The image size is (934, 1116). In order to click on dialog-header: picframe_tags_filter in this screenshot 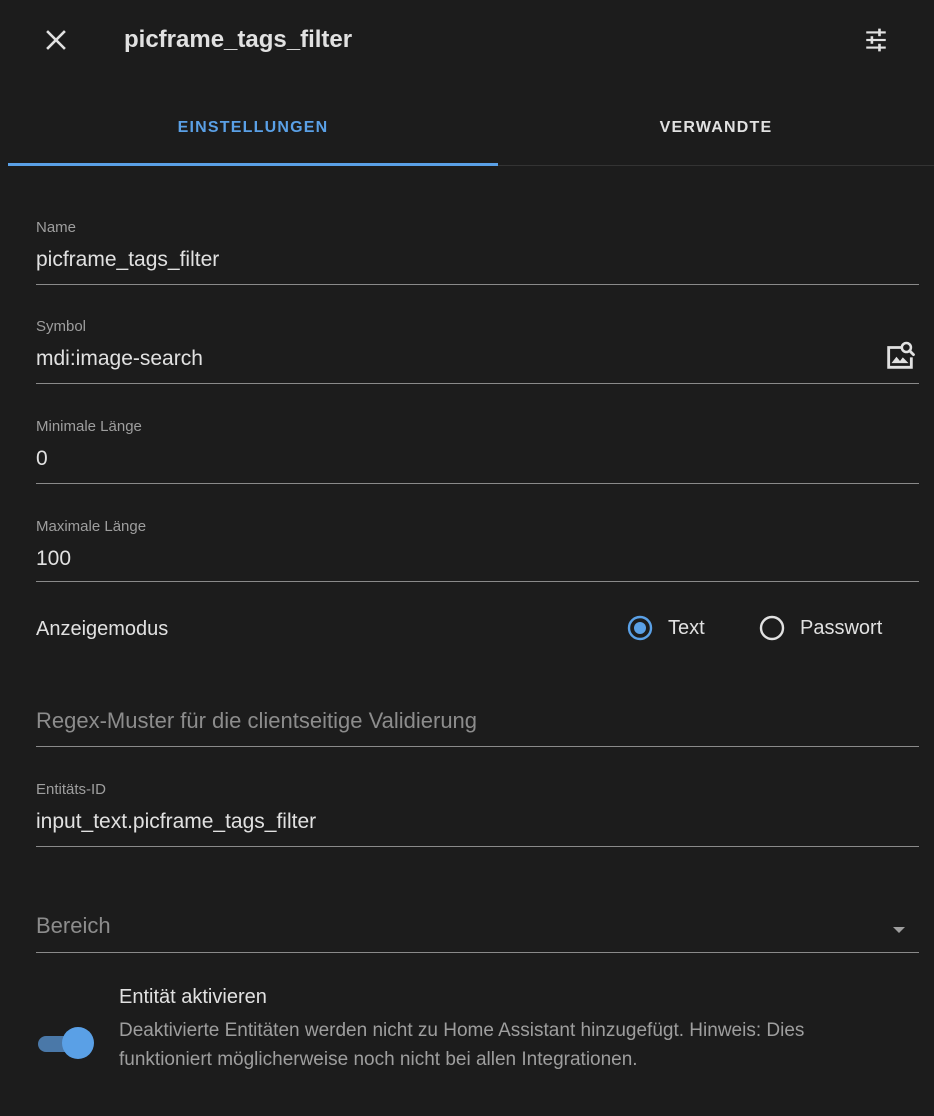, I will do `click(467, 41)`.